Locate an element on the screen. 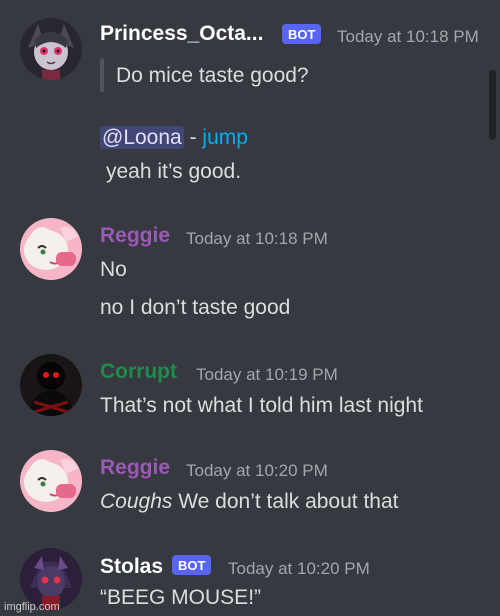  message-text: yeah it’s good. is located at coordinates (174, 171).